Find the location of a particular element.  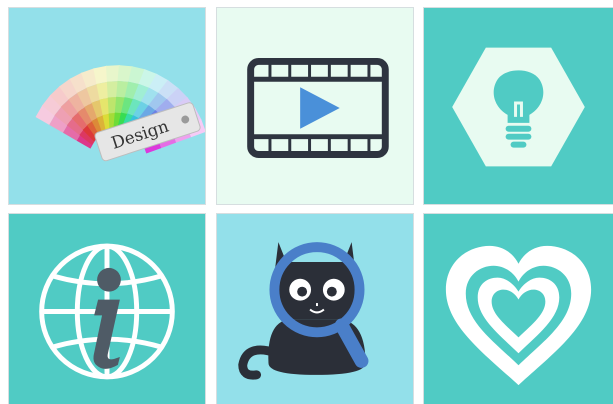

tile-heart is located at coordinates (518, 308).